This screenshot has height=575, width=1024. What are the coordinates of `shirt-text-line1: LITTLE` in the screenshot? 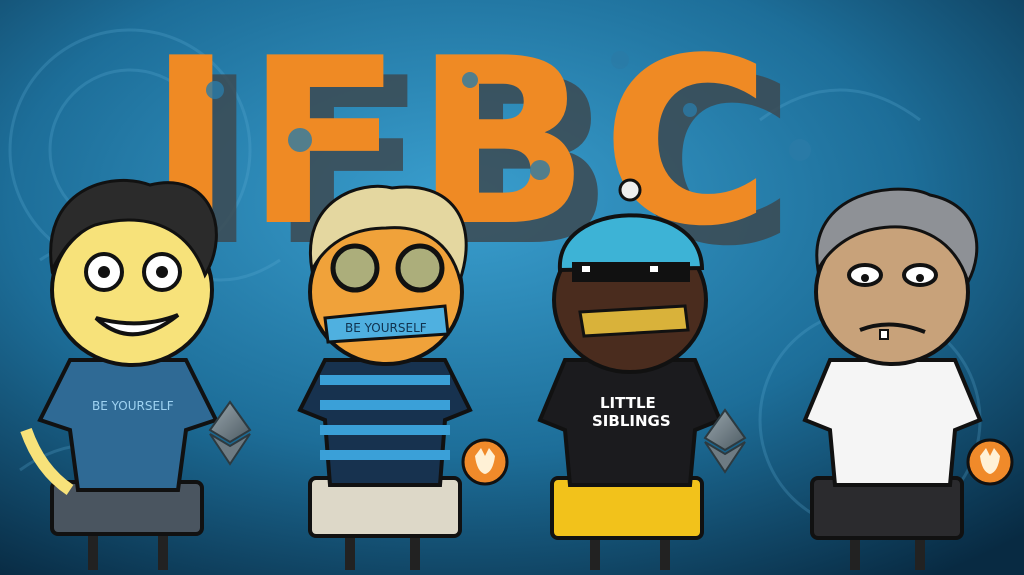 It's located at (628, 403).